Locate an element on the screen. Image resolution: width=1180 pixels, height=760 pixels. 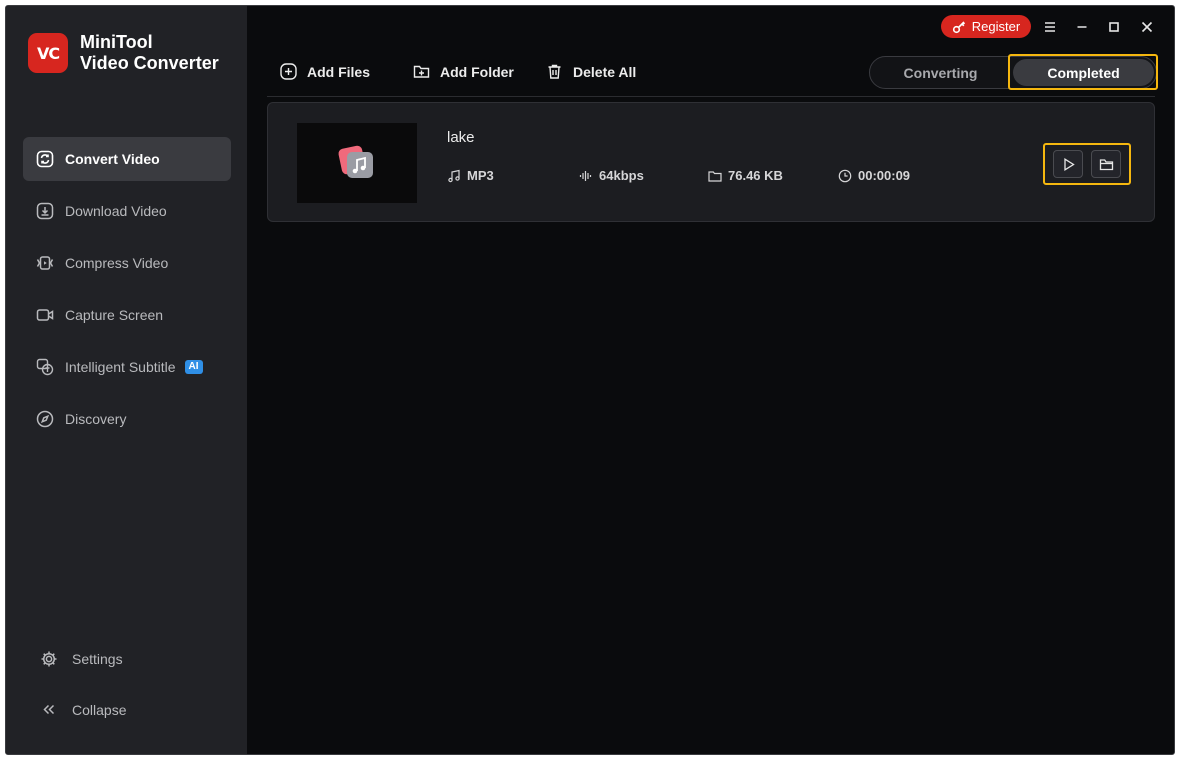
close-icon is located at coordinates (1147, 27).